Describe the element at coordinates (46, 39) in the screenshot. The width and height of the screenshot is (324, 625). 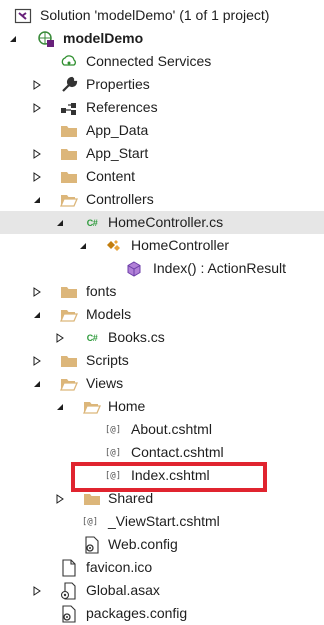
I see `web-project-icon` at that location.